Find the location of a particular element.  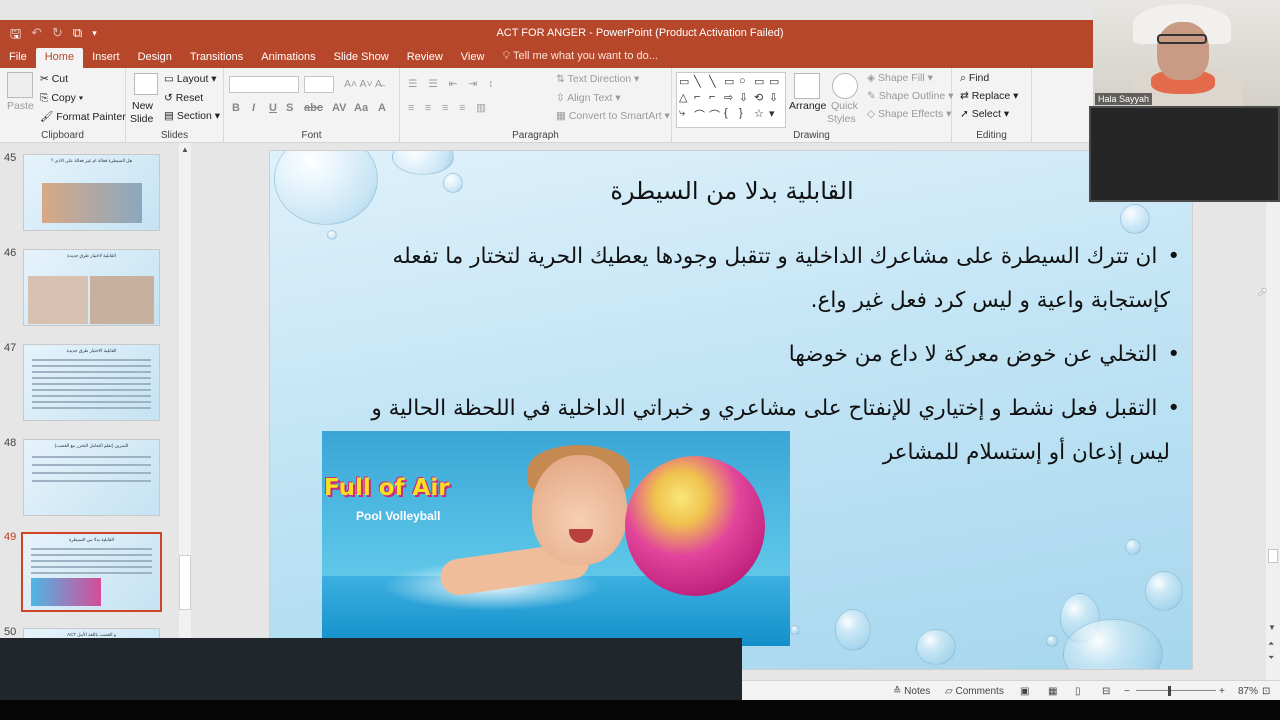

bullet-2: التخلي عن خوض معركة لا داع من خوضها is located at coordinates (740, 355).